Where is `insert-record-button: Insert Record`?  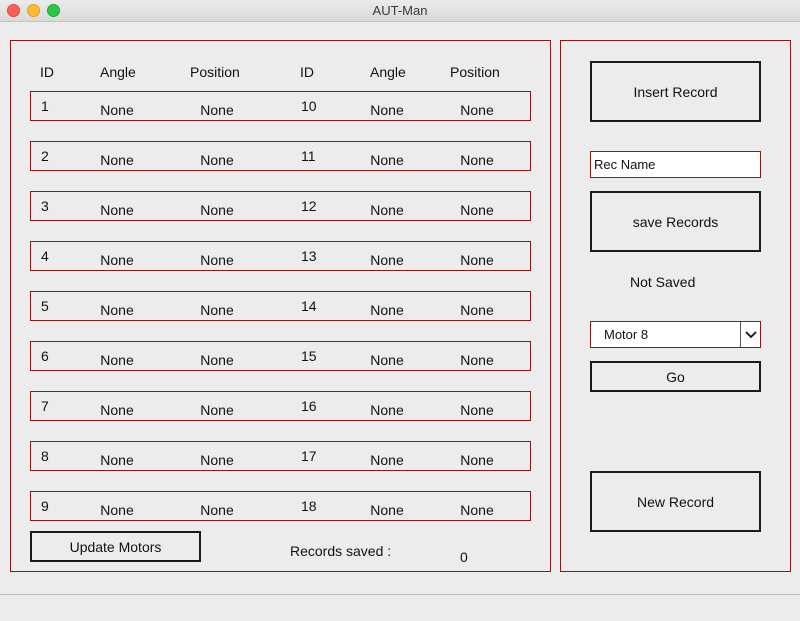
insert-record-button: Insert Record is located at coordinates (675, 91).